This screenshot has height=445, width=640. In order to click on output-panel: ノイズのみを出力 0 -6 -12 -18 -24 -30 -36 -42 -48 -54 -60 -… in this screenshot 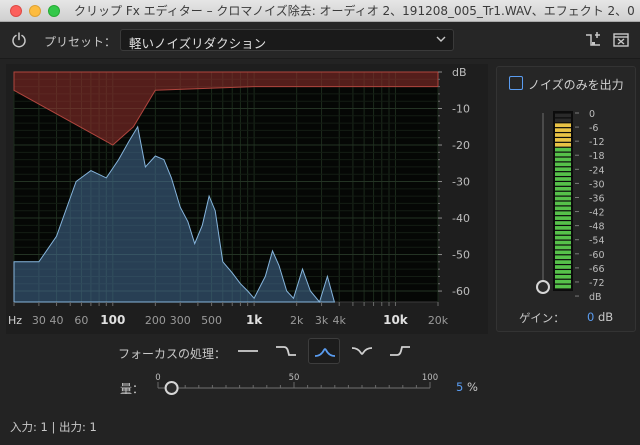, I will do `click(566, 199)`.